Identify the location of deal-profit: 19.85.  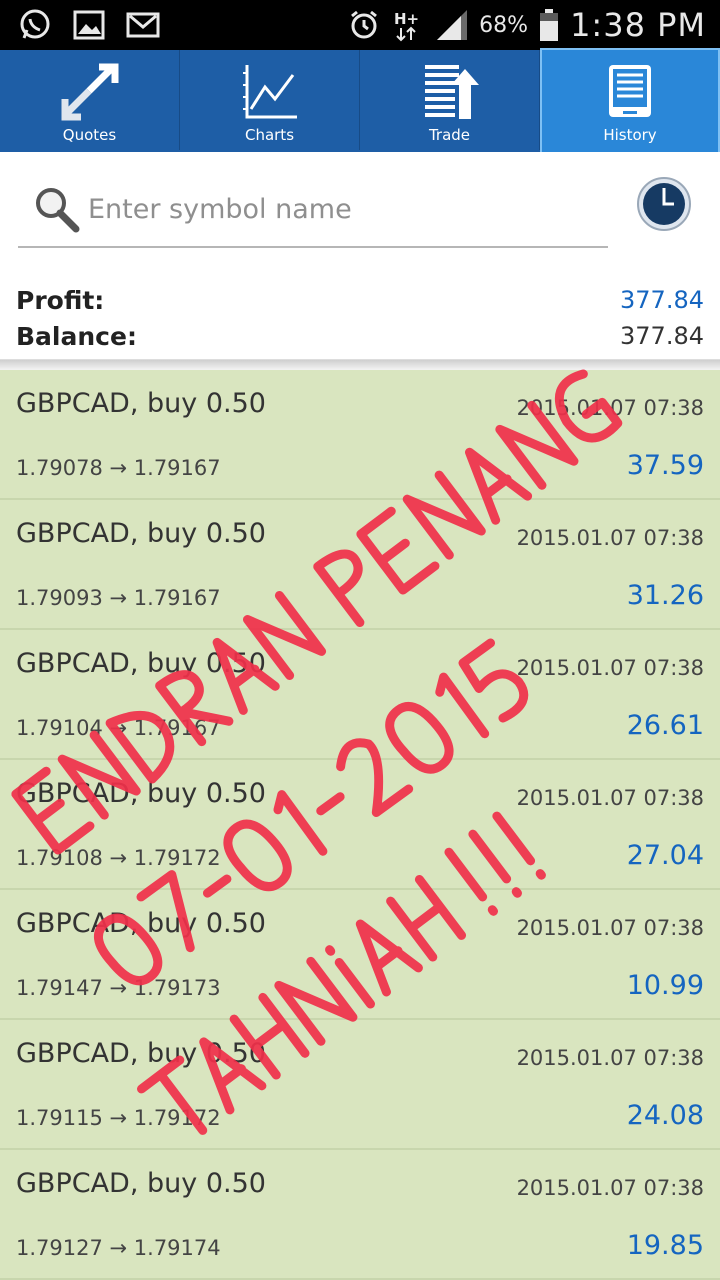
(665, 1245).